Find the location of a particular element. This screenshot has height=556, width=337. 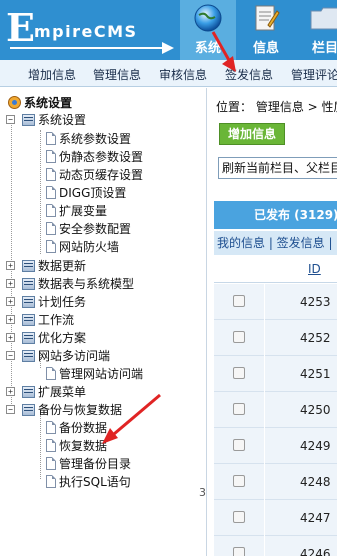

subnav-add-info: 增加信息 is located at coordinates (52, 74).